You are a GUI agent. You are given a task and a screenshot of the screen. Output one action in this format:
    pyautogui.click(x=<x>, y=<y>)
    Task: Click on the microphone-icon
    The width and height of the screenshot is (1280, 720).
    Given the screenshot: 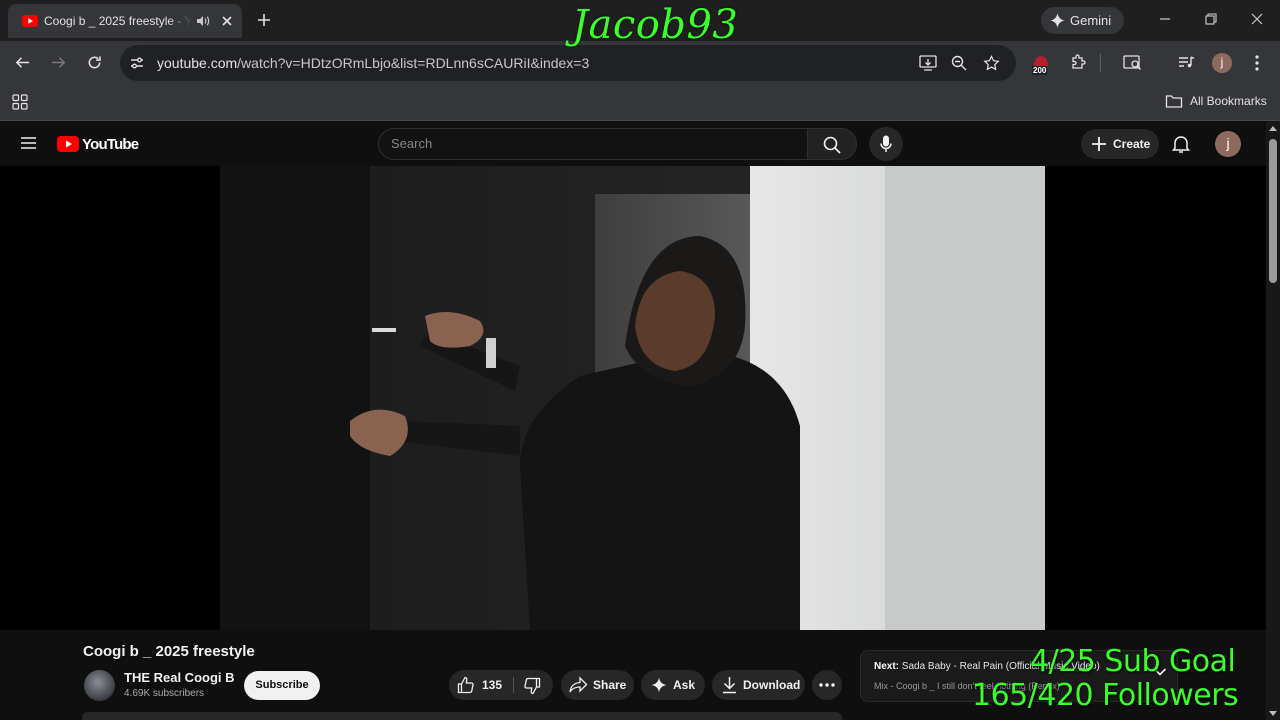 What is the action you would take?
    pyautogui.click(x=886, y=144)
    